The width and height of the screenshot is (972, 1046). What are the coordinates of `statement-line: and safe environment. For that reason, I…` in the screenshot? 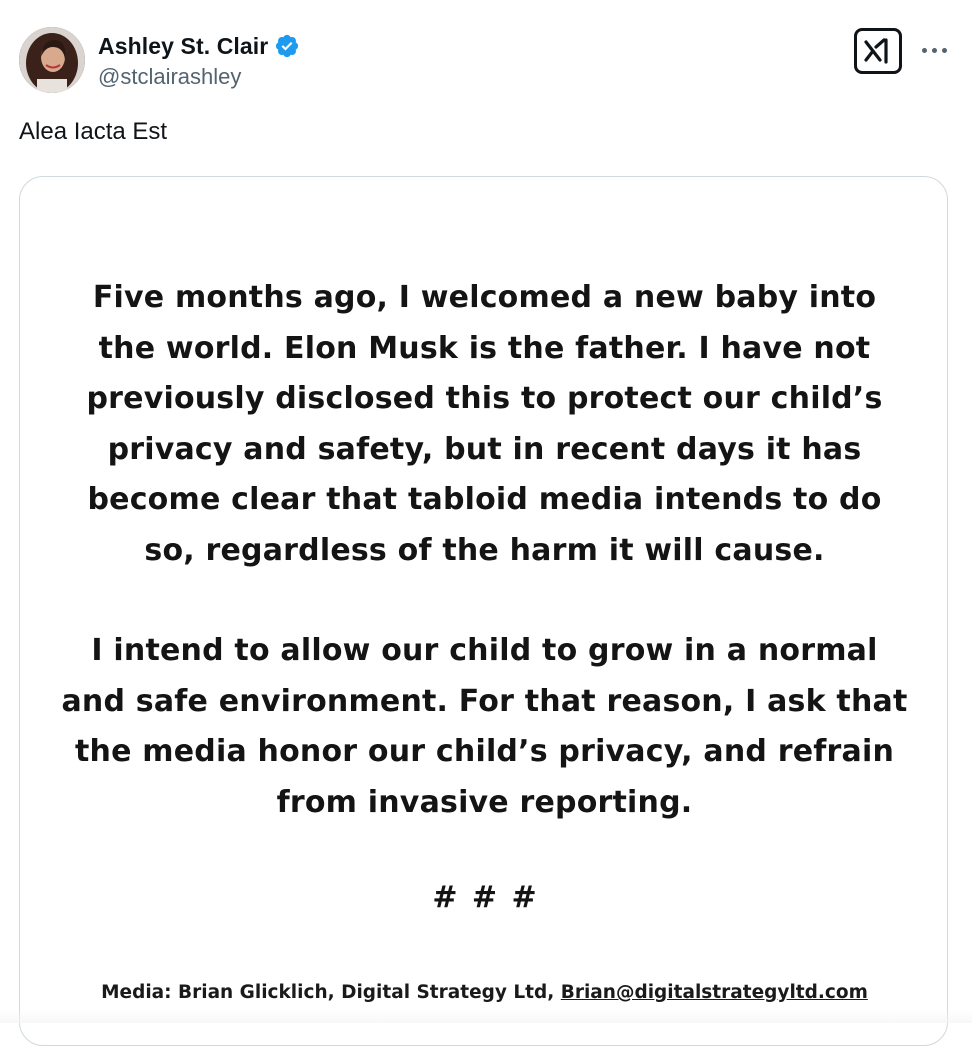 It's located at (484, 701).